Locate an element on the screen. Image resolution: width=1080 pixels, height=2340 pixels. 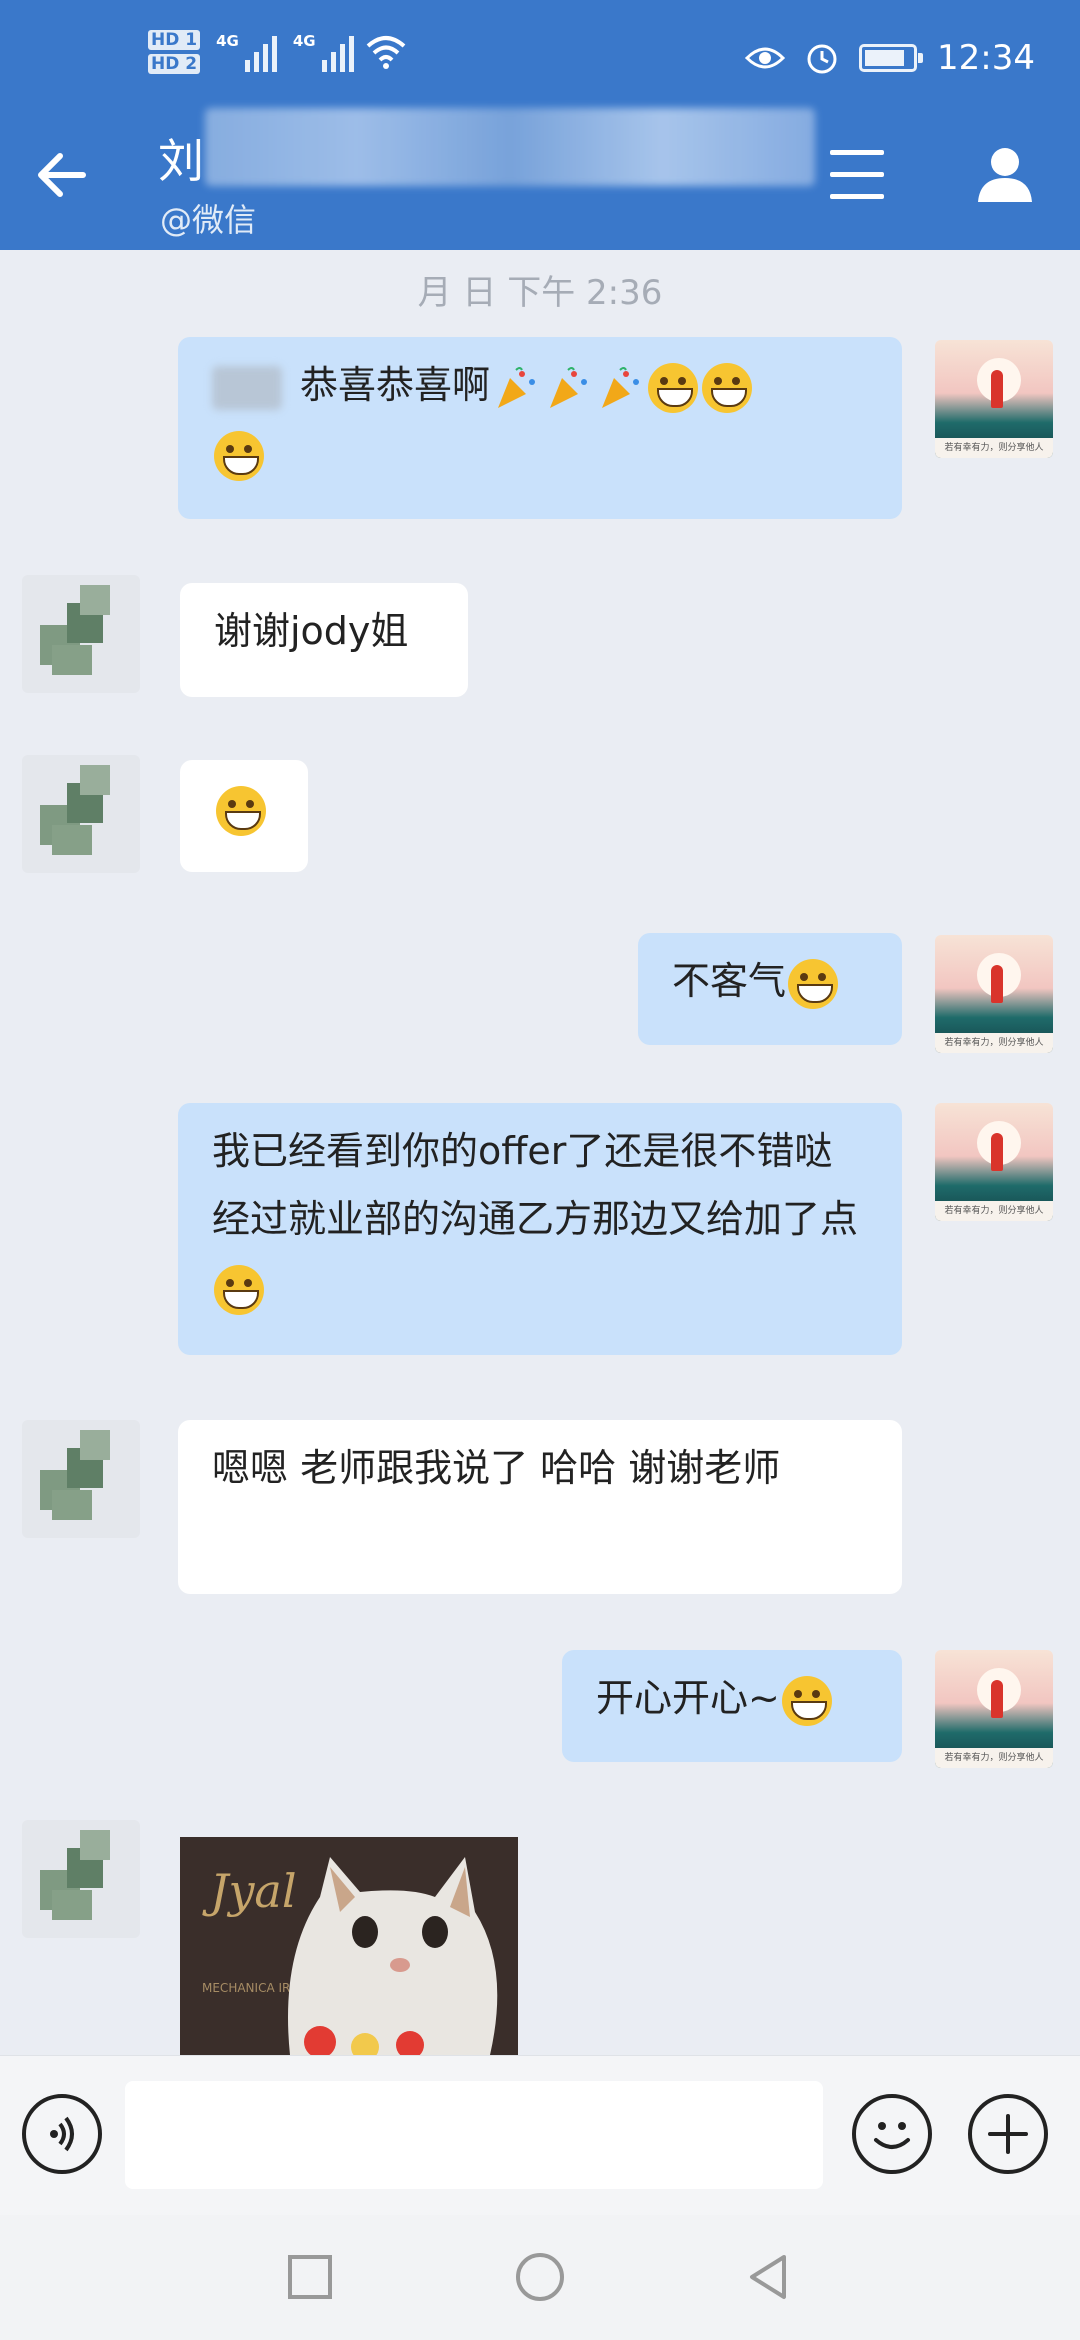
profile-button is located at coordinates (1005, 175).